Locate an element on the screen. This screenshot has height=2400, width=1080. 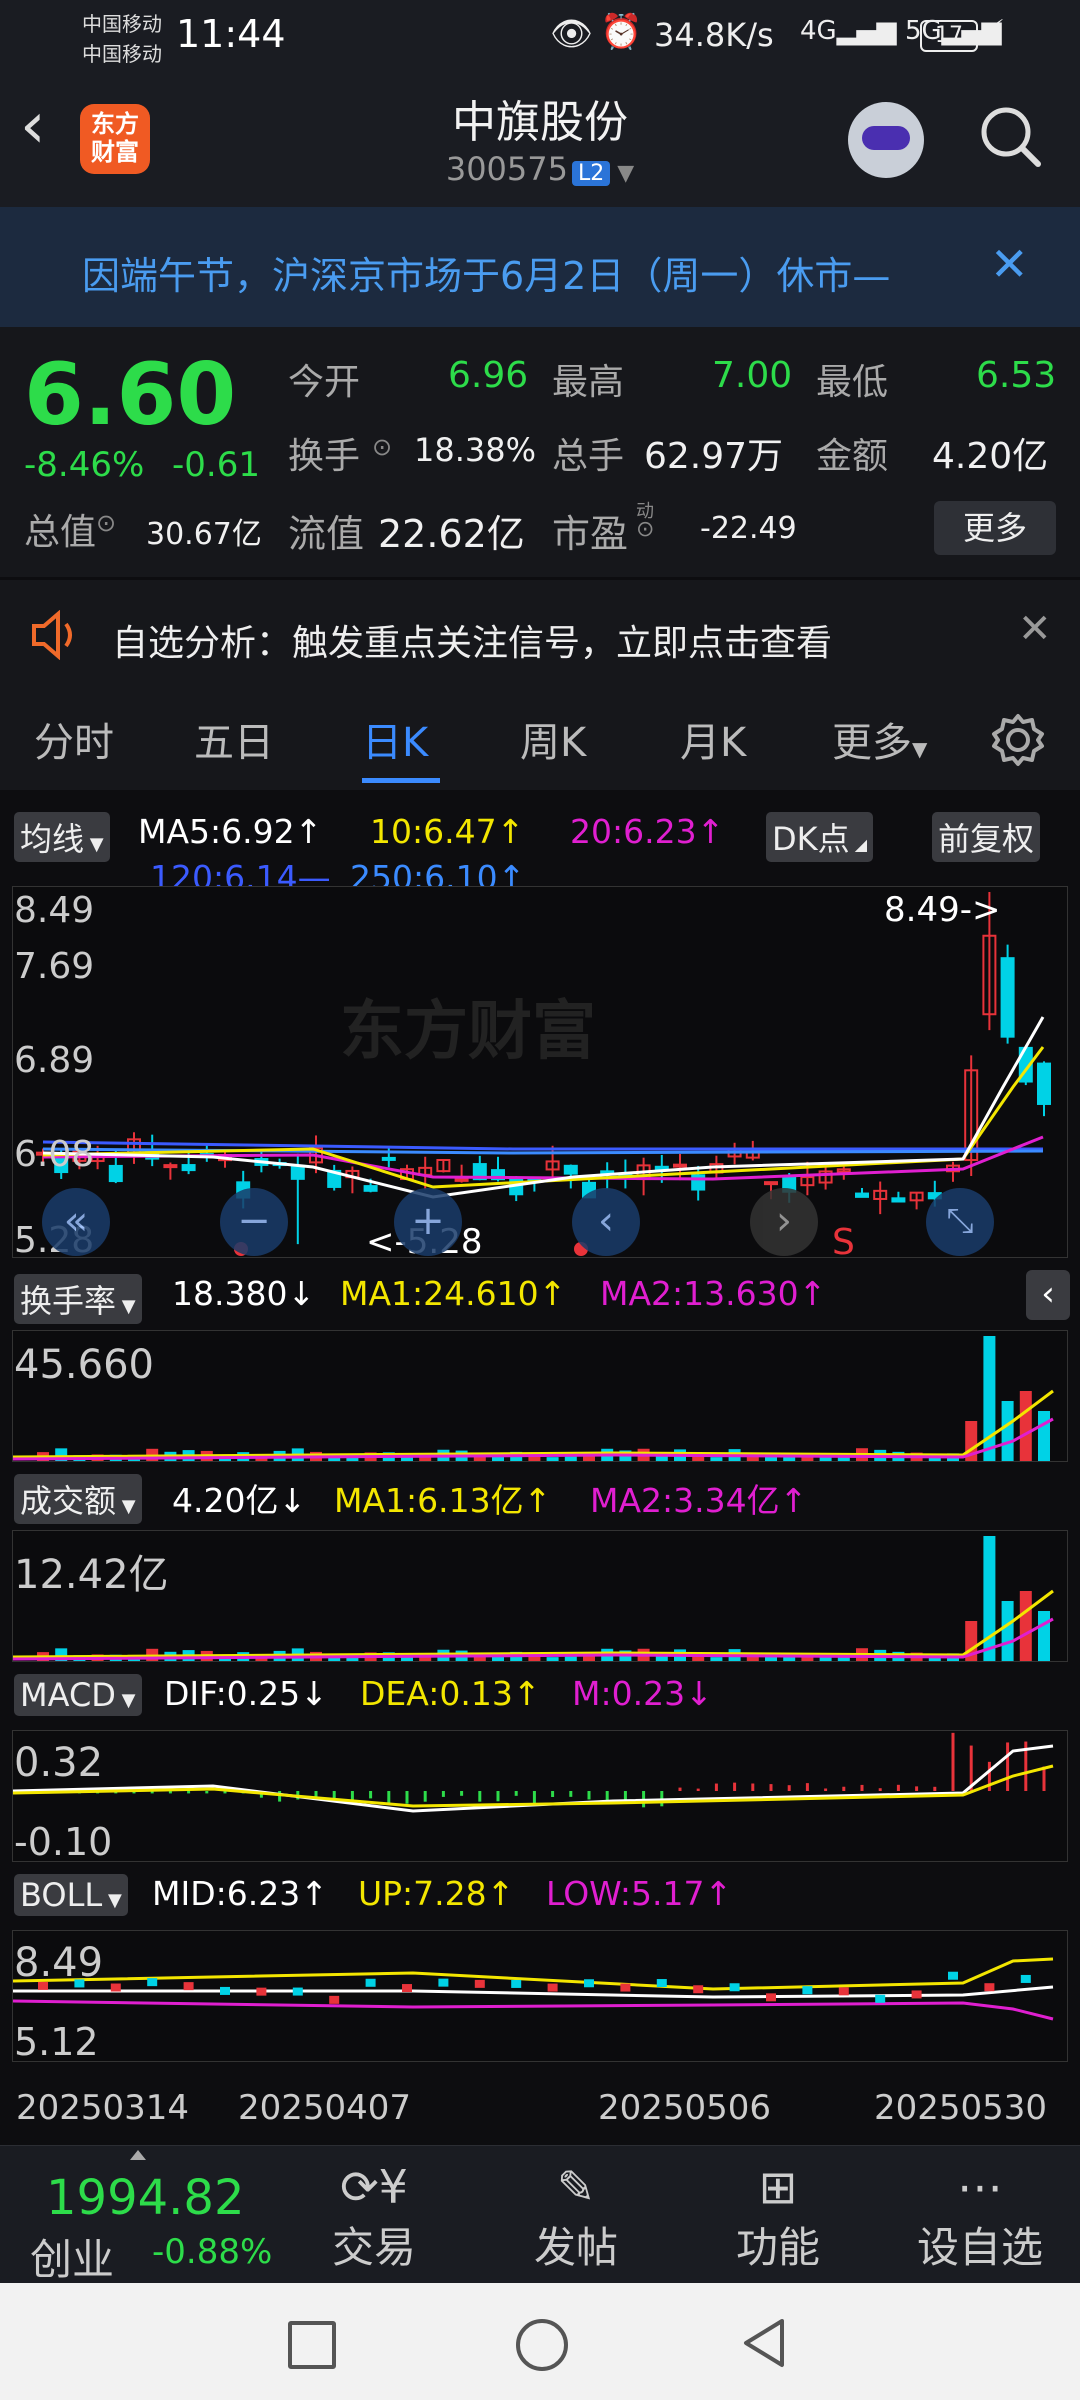
add-watchlist-button: ⋯ 设自选 is located at coordinates (980, 2217).